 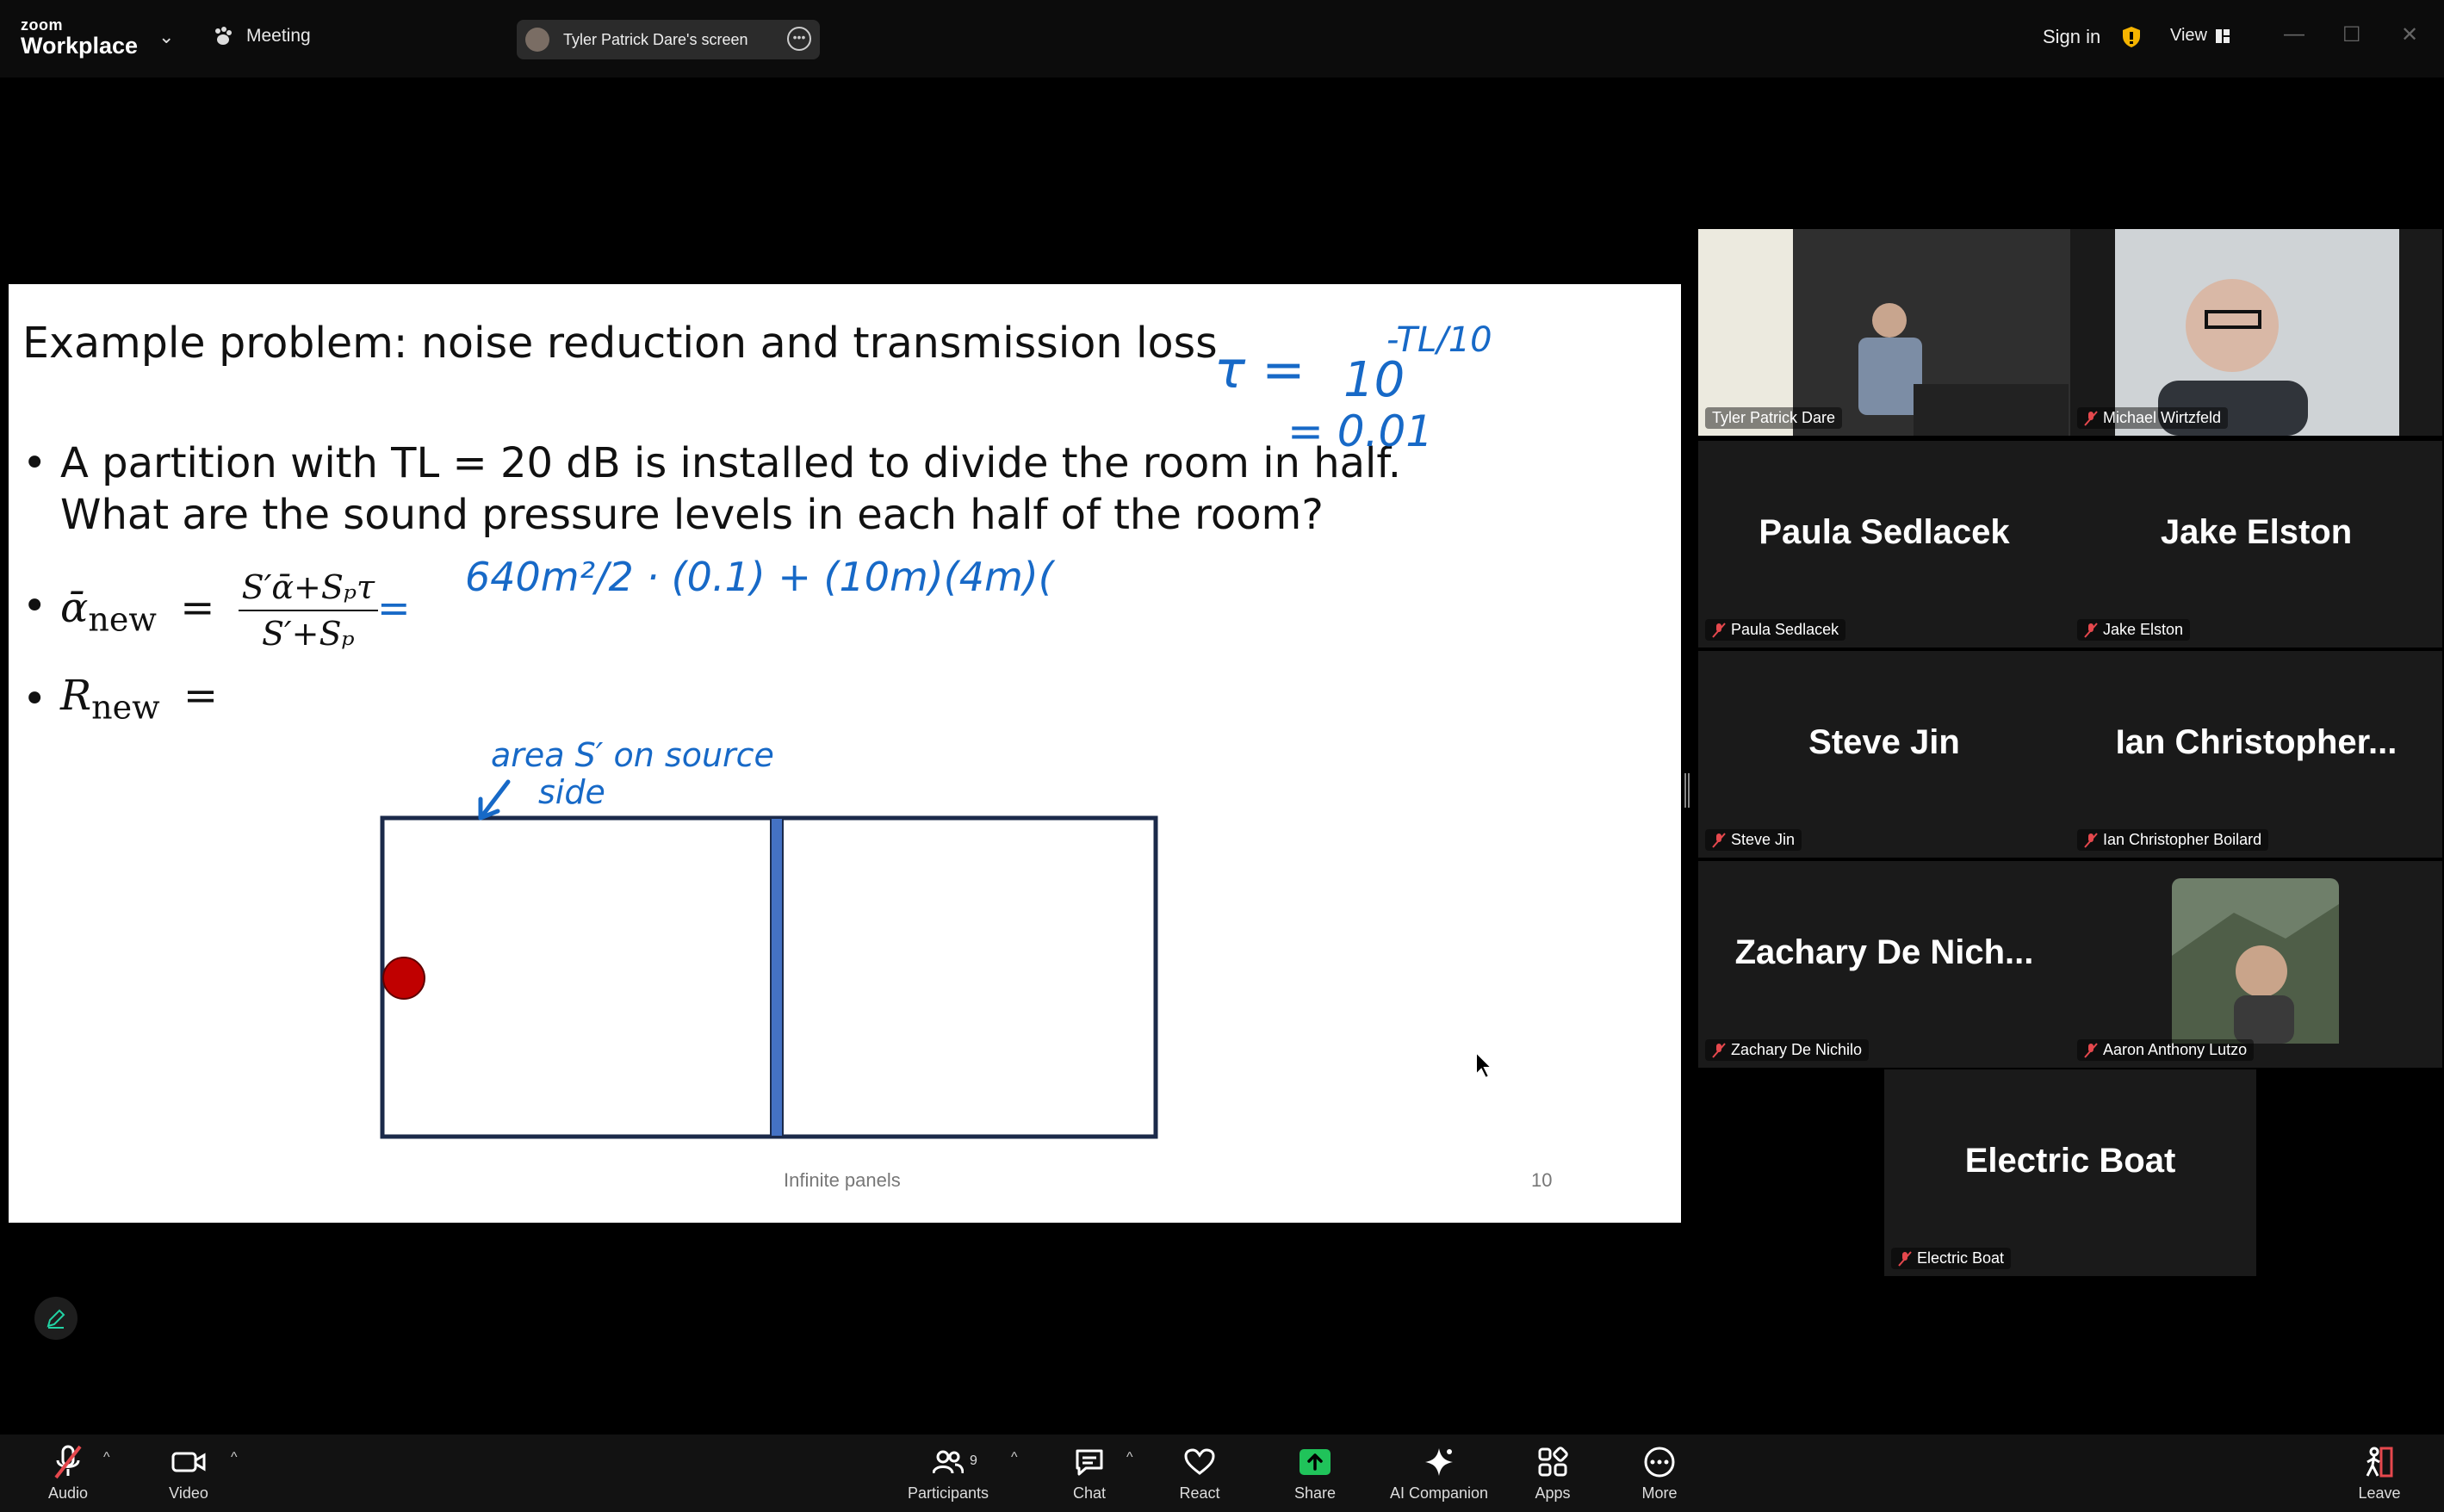 I want to click on ink-ten: 10, so click(x=1374, y=380).